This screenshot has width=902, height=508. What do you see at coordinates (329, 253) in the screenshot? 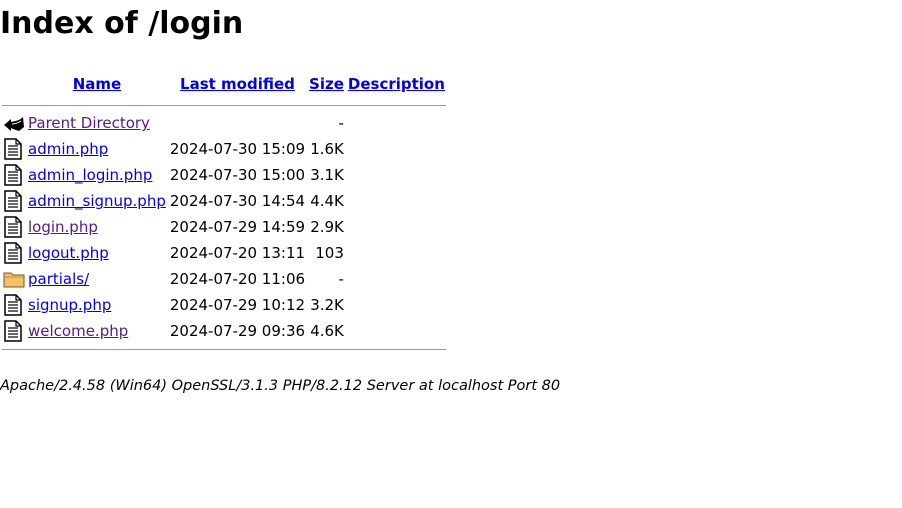
I see `size-cell: 103` at bounding box center [329, 253].